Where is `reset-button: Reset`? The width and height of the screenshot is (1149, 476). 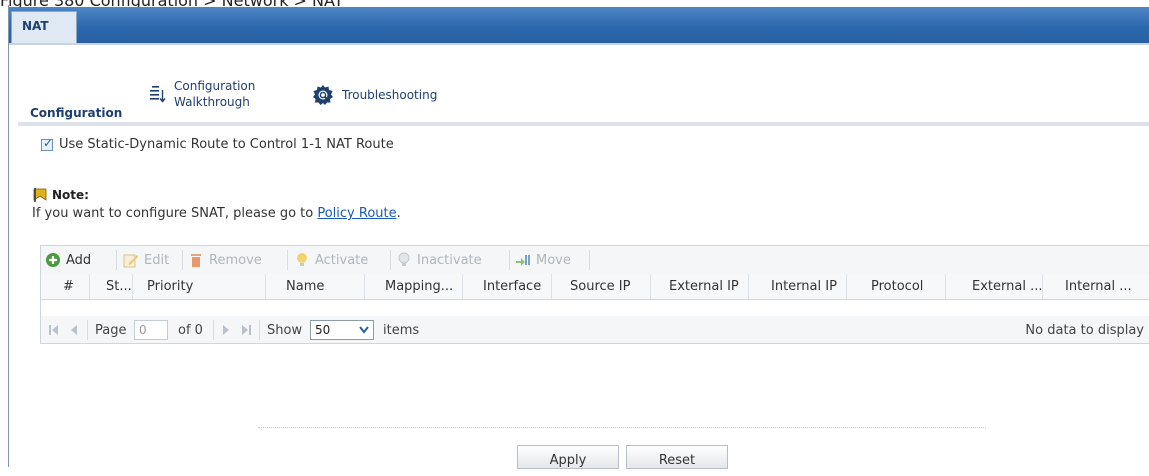
reset-button: Reset is located at coordinates (677, 457).